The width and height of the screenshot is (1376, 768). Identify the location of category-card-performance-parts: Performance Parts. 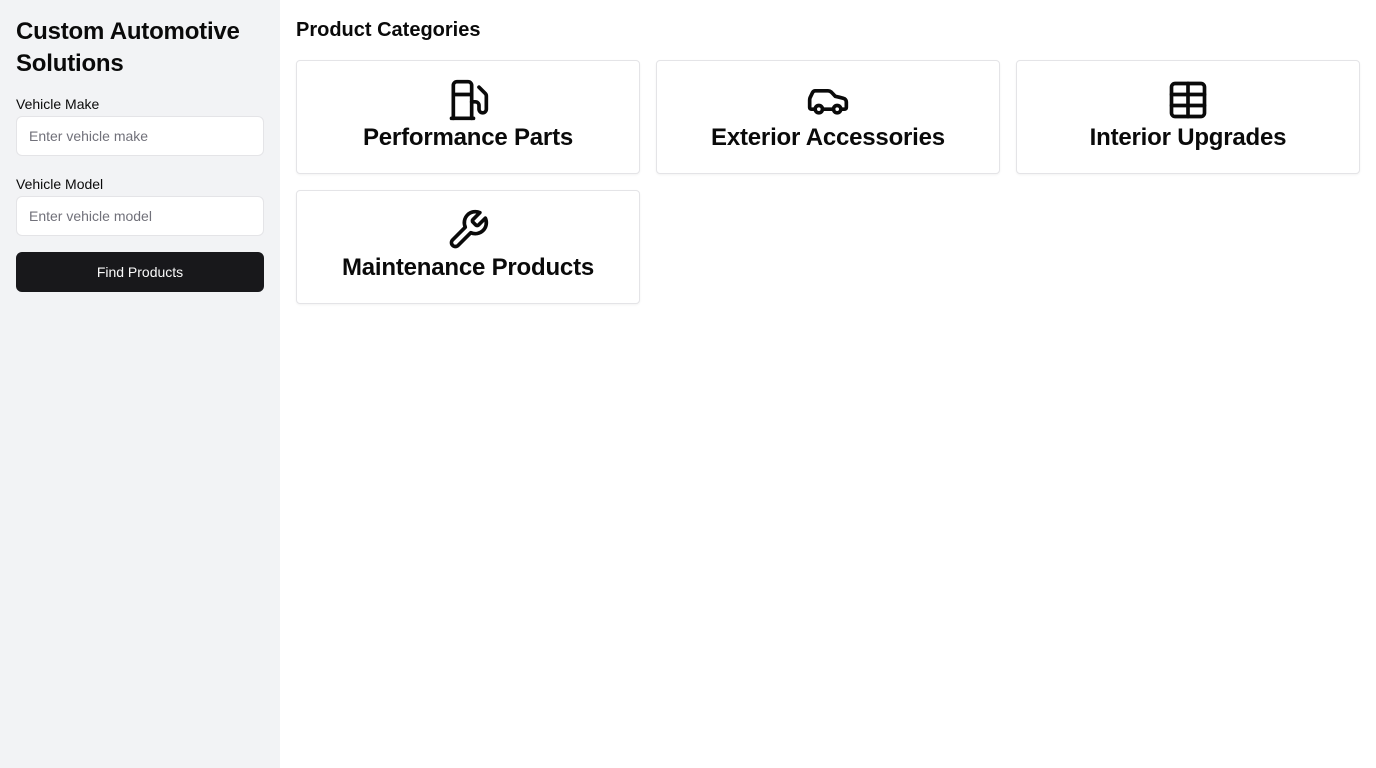
(468, 117).